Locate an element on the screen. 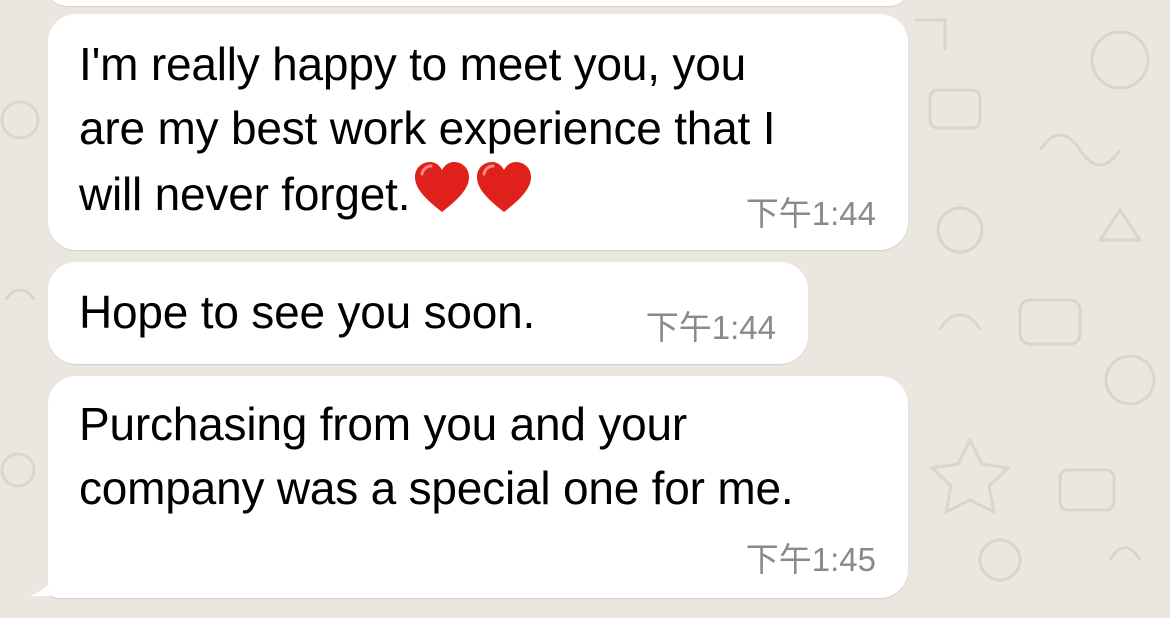 The height and width of the screenshot is (618, 1170). message-line: are my best work experience that I is located at coordinates (427, 128).